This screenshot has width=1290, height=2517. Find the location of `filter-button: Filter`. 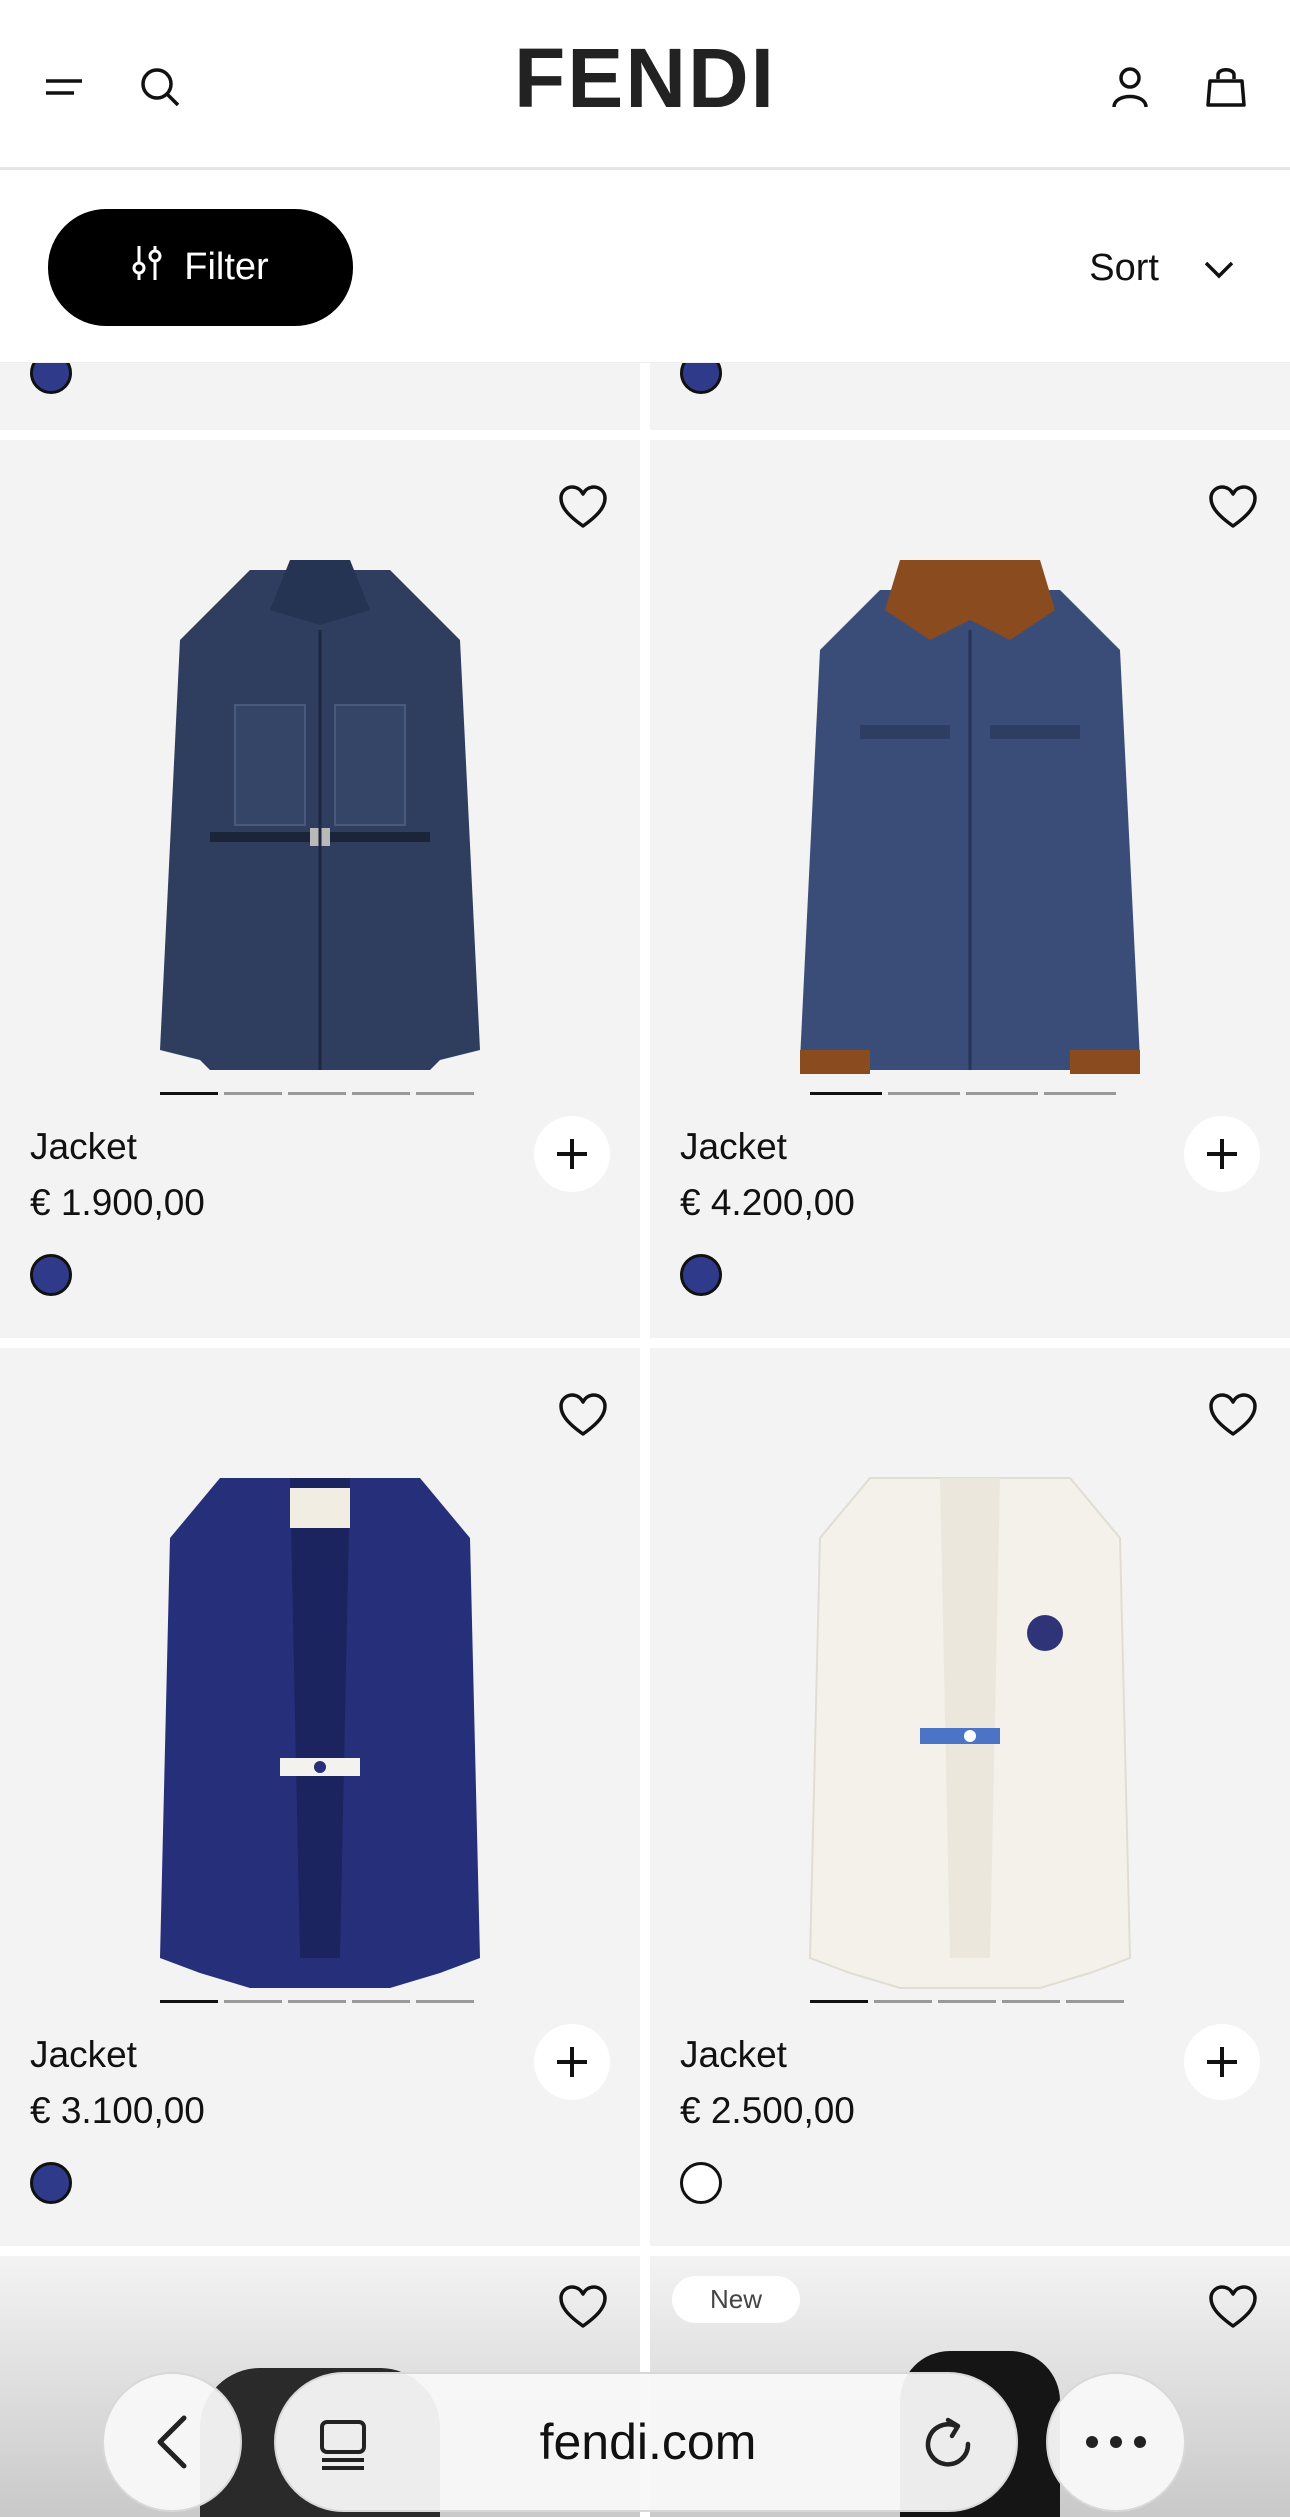

filter-button: Filter is located at coordinates (200, 267).